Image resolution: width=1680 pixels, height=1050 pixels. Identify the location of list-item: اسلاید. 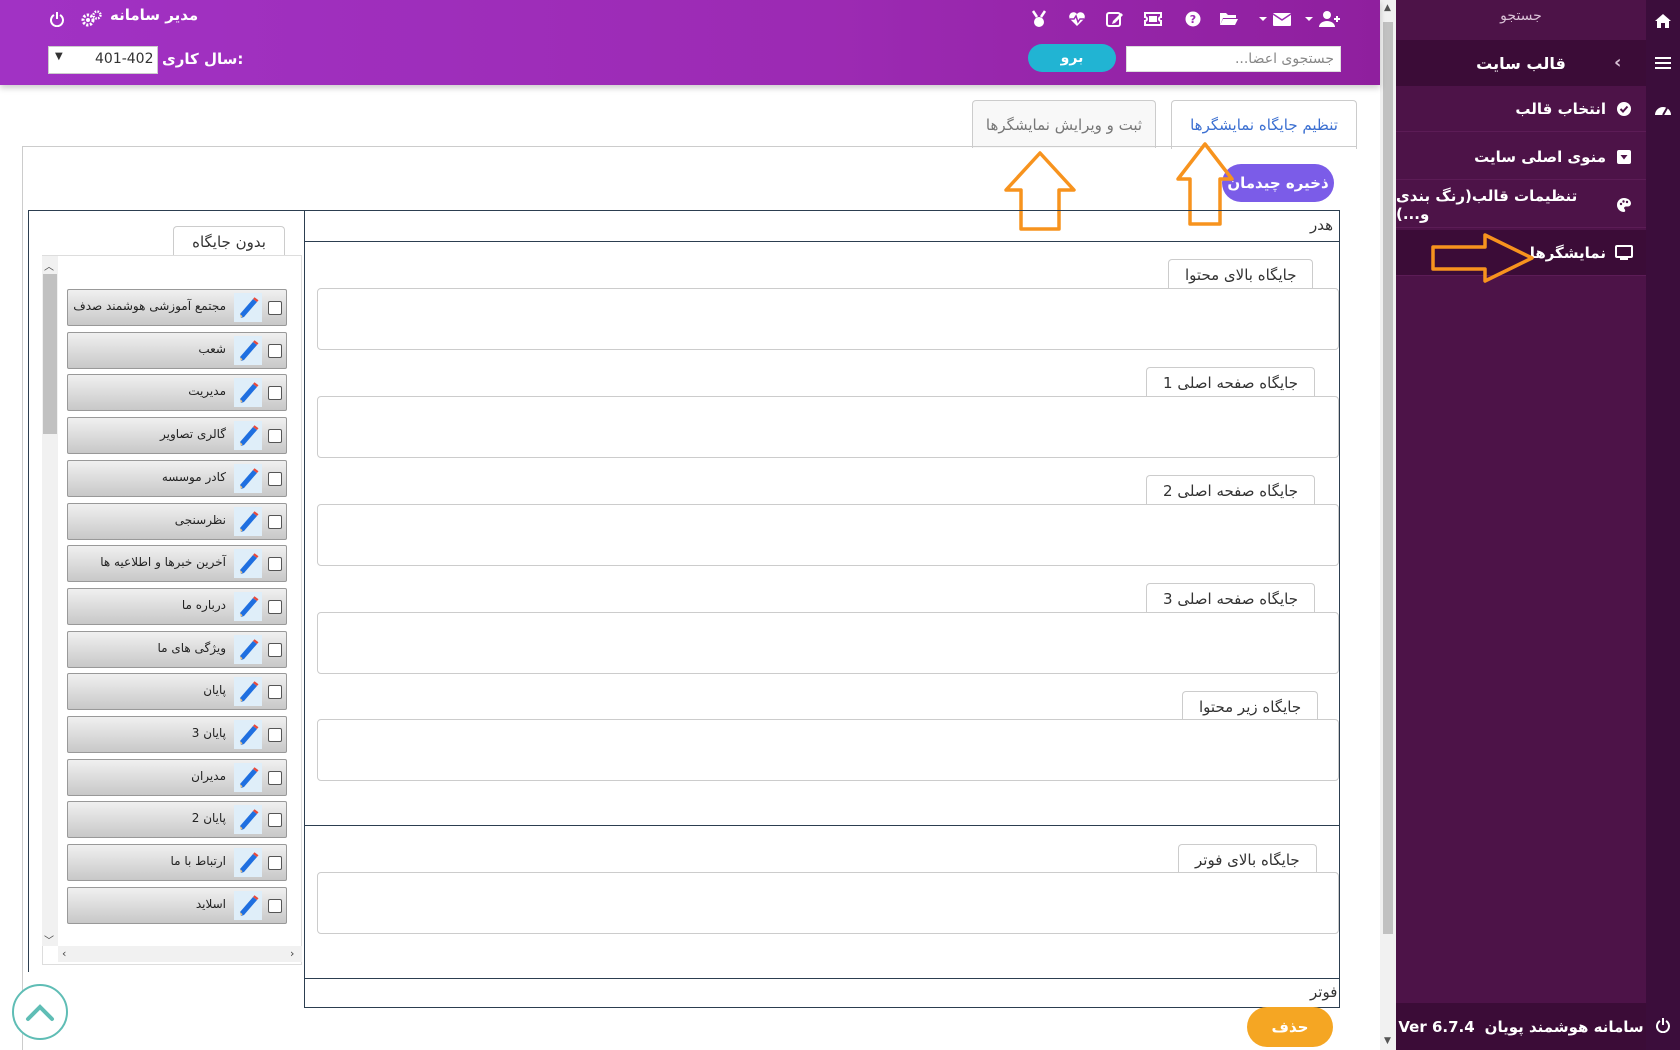
(177, 905).